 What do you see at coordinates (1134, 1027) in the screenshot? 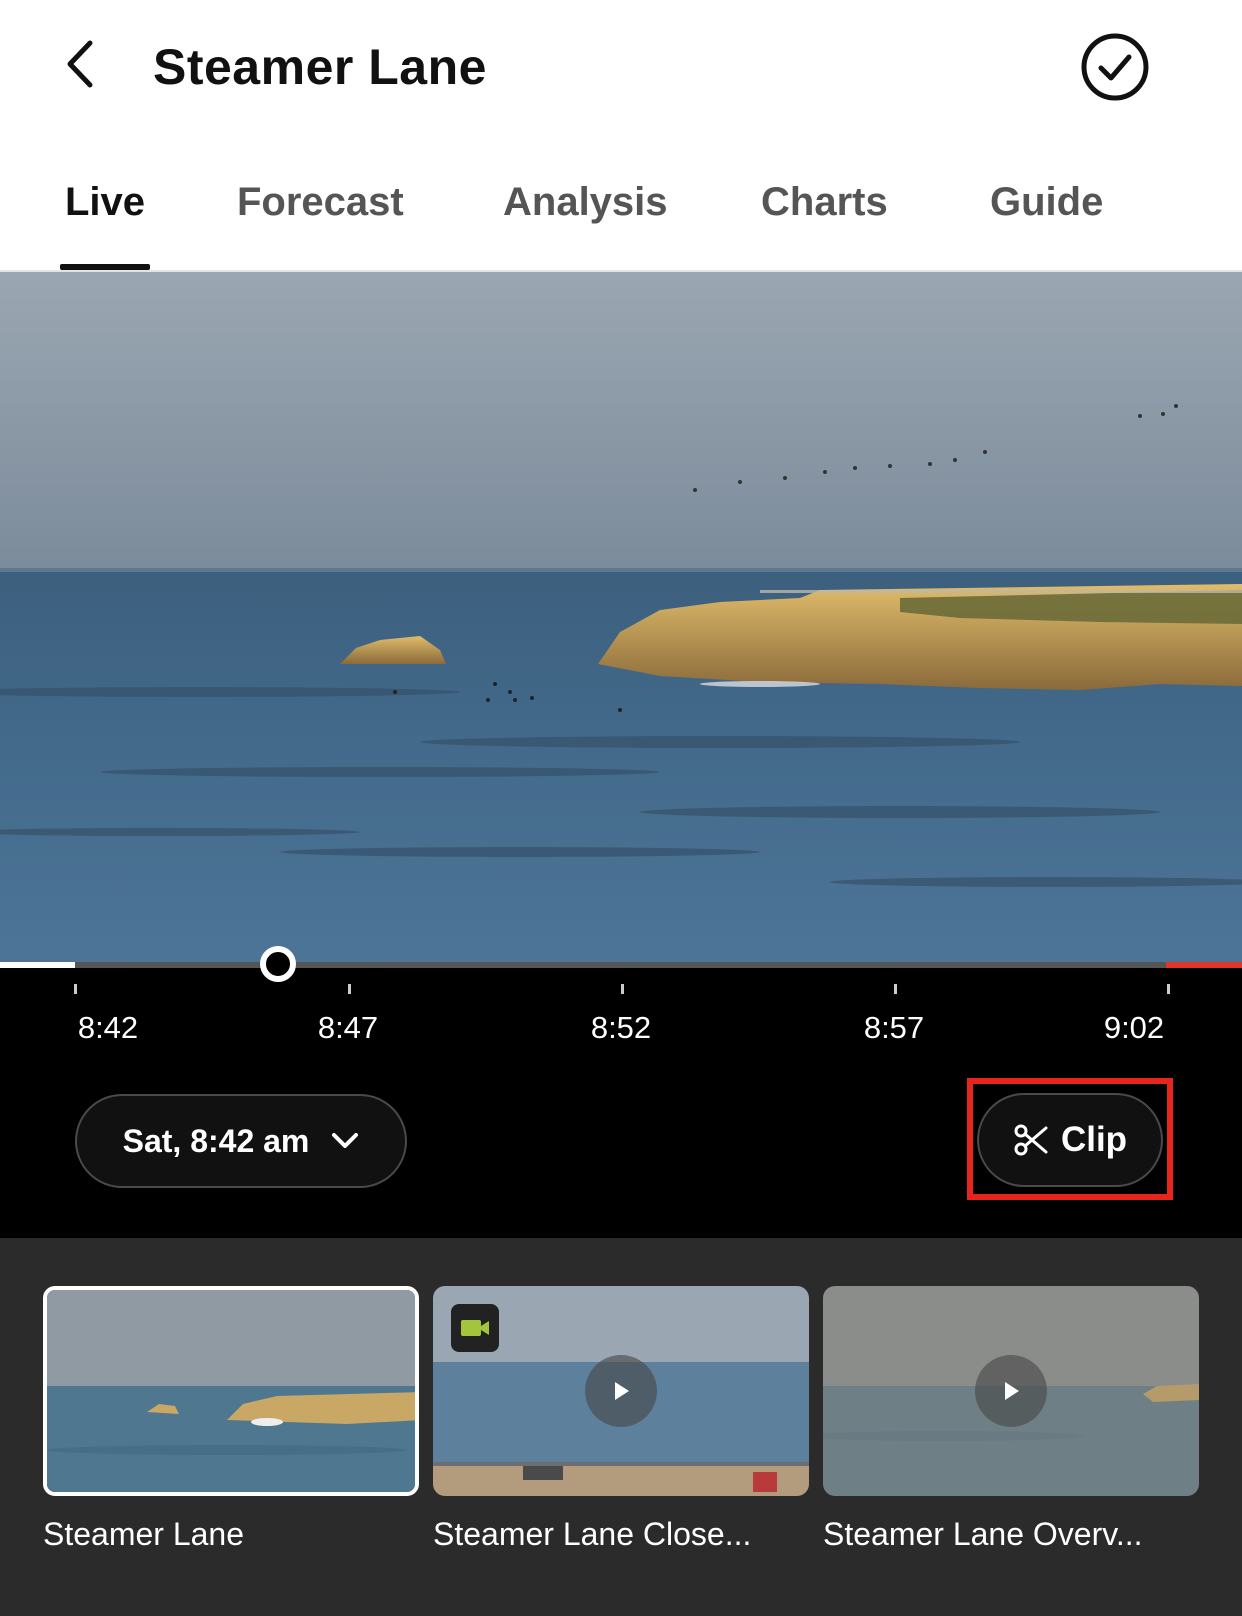
I see `timeline-tick-label: 9:02` at bounding box center [1134, 1027].